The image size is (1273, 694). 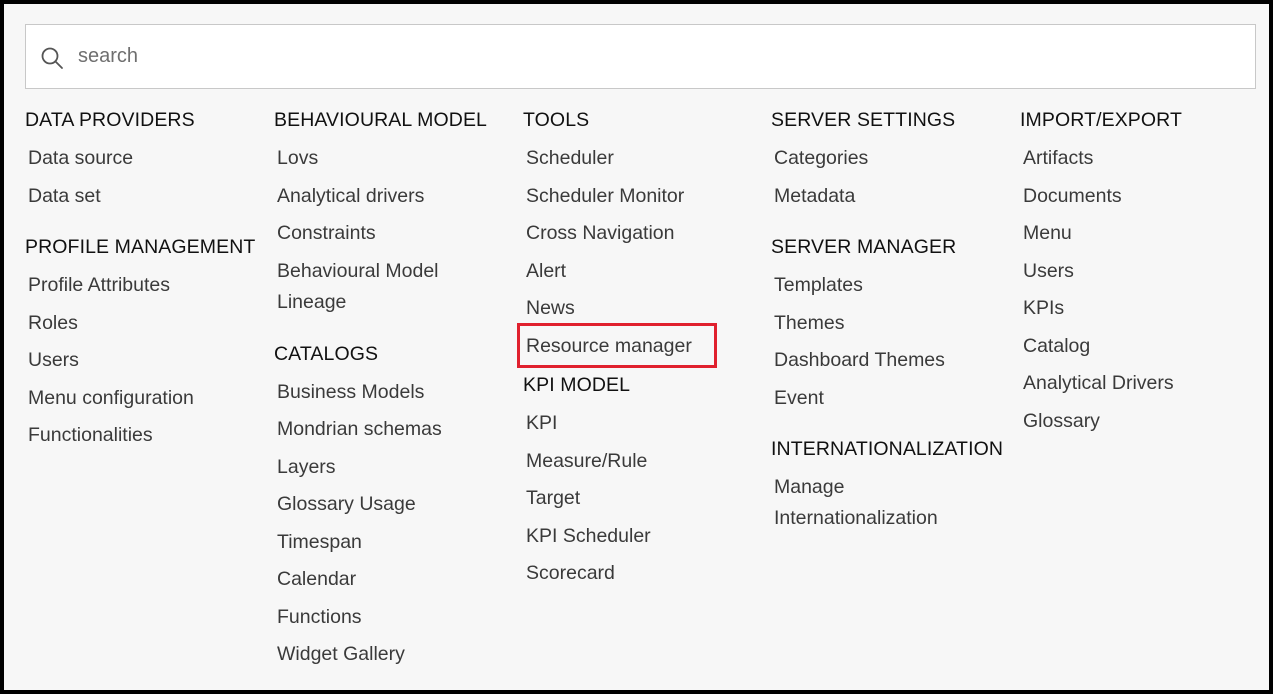 I want to click on menu-item-data-source: Data source, so click(x=148, y=162).